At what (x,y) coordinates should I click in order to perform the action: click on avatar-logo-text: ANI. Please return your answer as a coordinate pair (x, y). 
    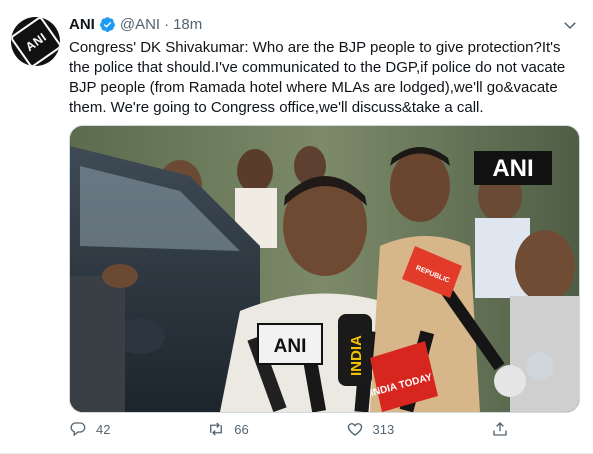
    Looking at the image, I should click on (35, 41).